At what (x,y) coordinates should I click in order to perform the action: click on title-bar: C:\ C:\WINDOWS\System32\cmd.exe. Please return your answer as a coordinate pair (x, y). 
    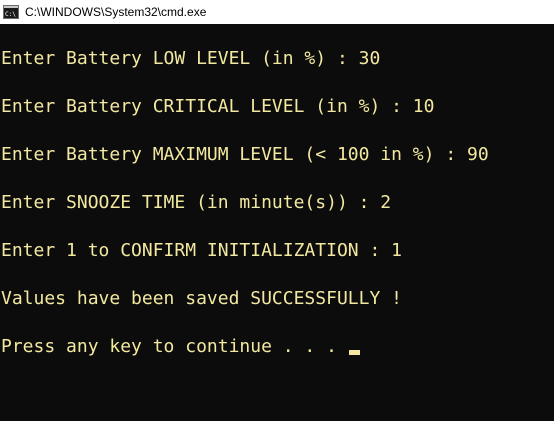
    Looking at the image, I should click on (277, 12).